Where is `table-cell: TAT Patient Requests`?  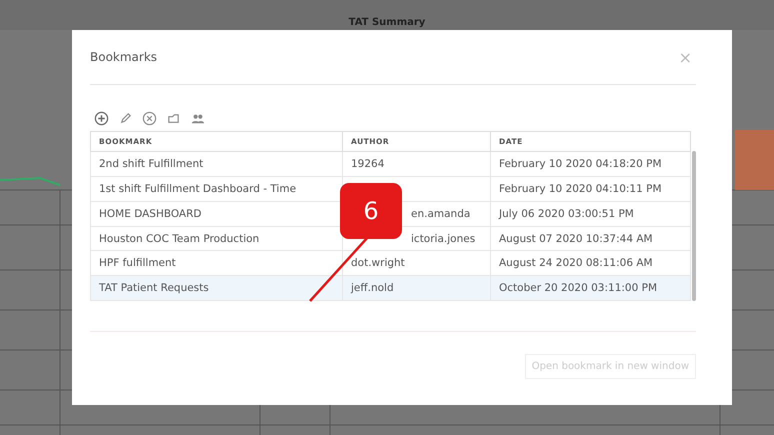 table-cell: TAT Patient Requests is located at coordinates (216, 288).